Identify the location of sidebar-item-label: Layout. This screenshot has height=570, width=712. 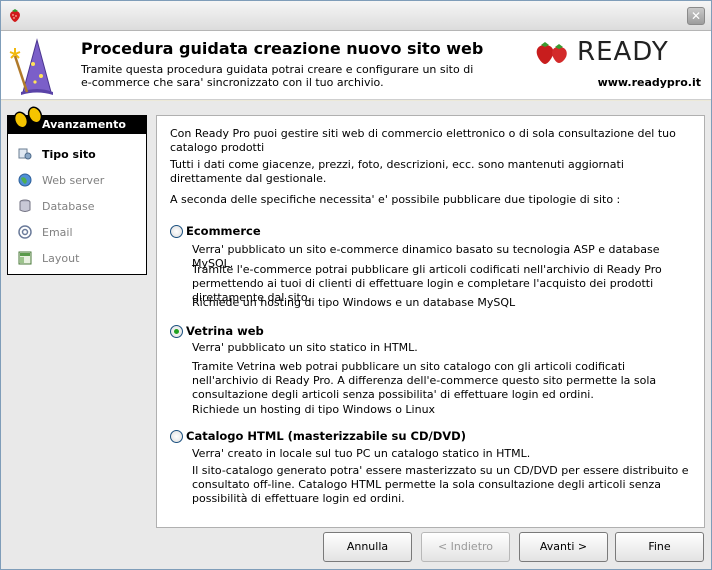
(61, 258).